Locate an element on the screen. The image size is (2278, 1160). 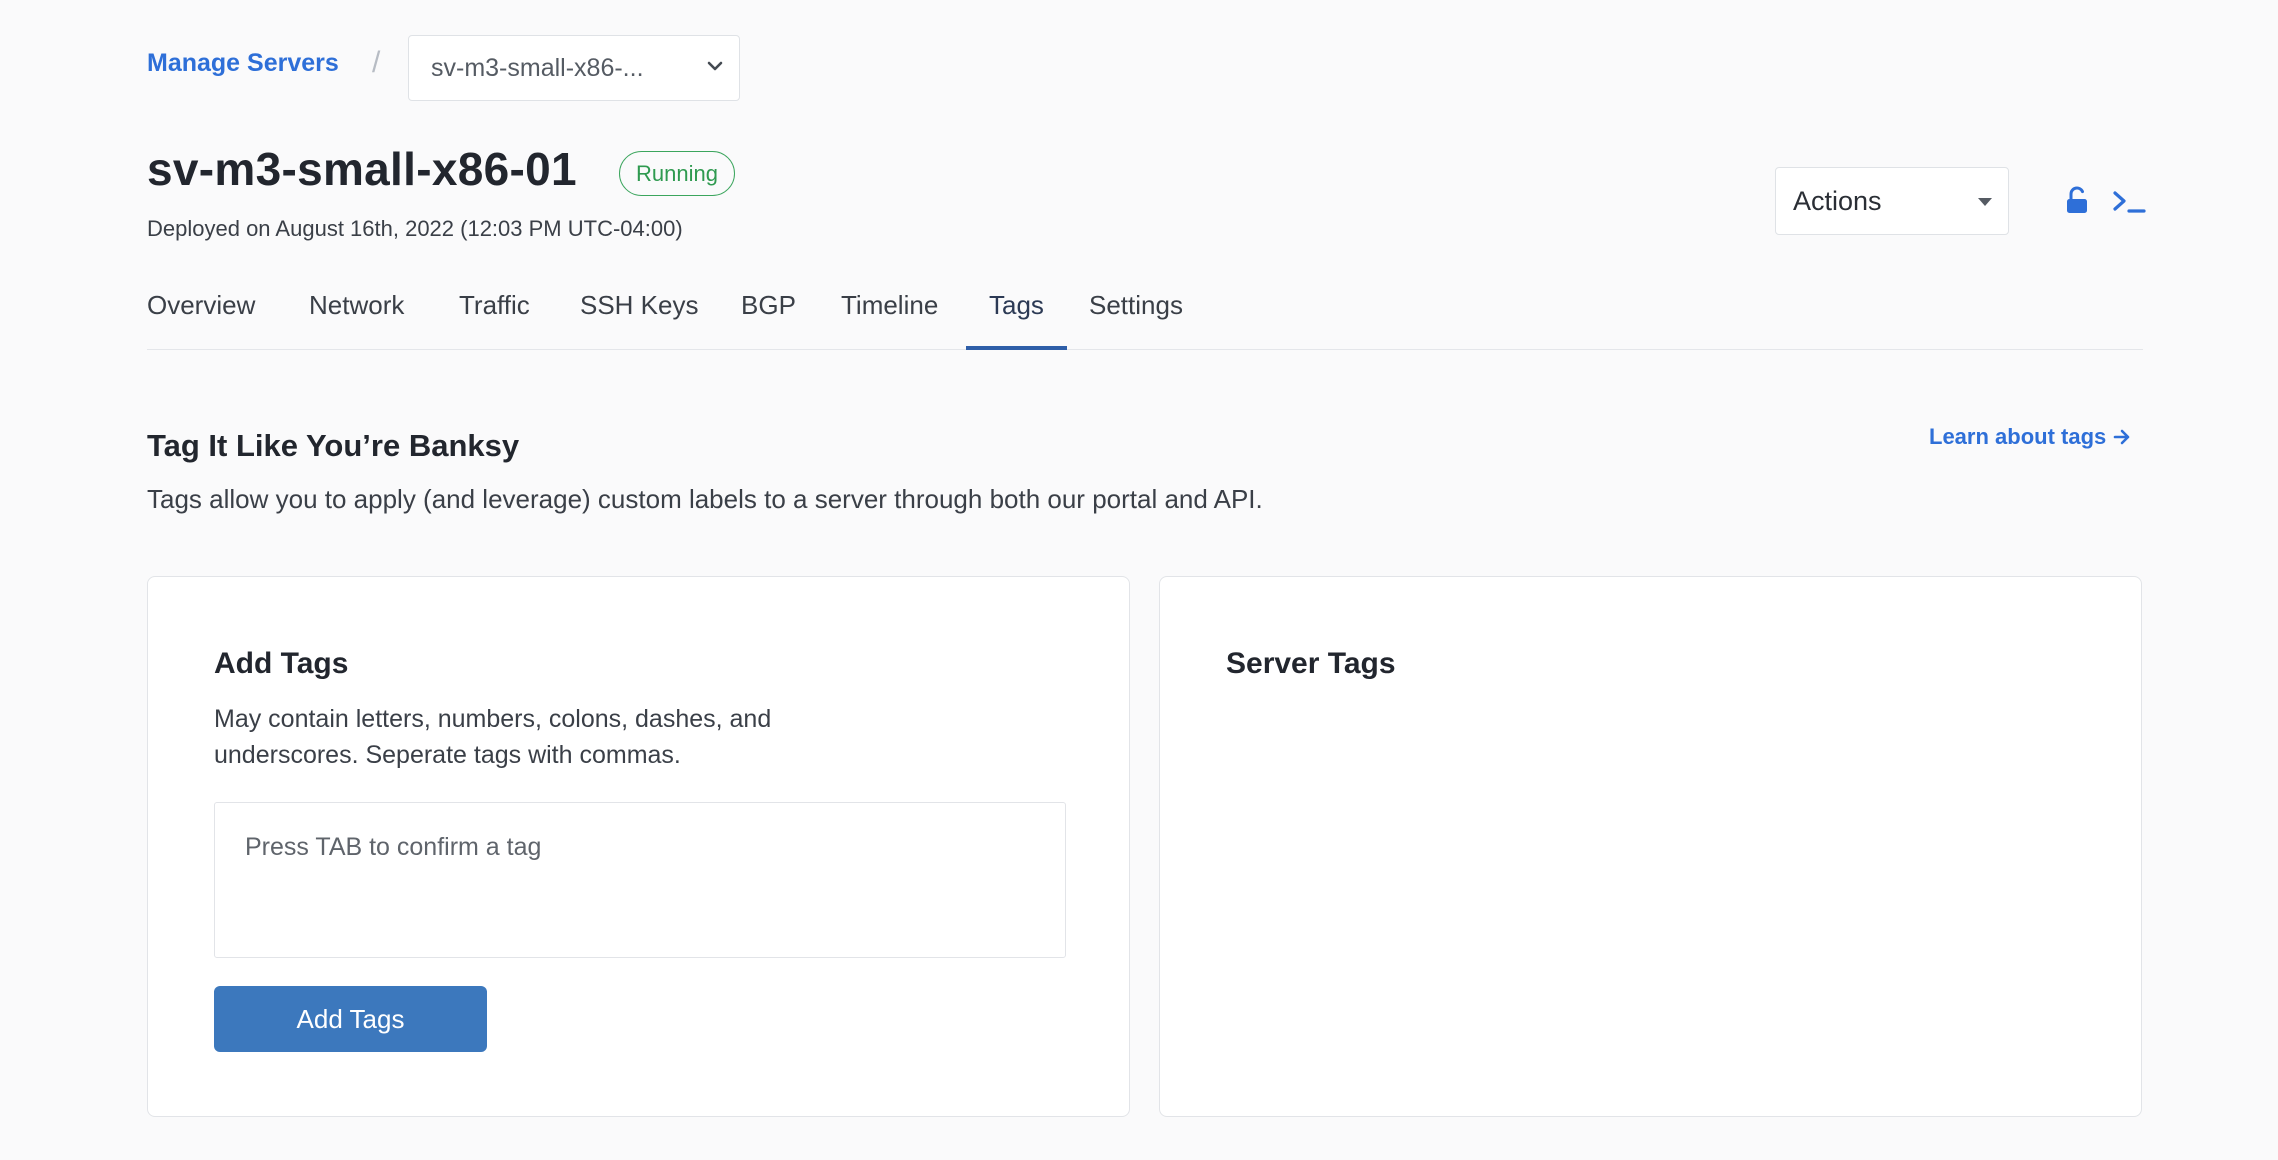
add-tags-button: Add Tags is located at coordinates (350, 1019).